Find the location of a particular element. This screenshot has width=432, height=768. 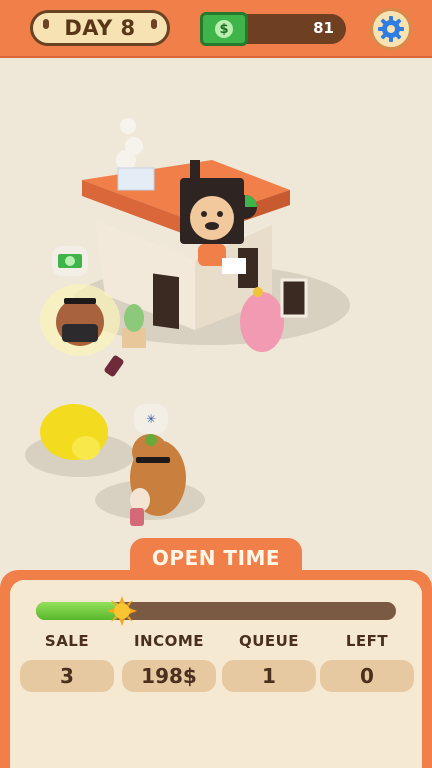

stat-queue: QUEUE 1 is located at coordinates (269, 662).